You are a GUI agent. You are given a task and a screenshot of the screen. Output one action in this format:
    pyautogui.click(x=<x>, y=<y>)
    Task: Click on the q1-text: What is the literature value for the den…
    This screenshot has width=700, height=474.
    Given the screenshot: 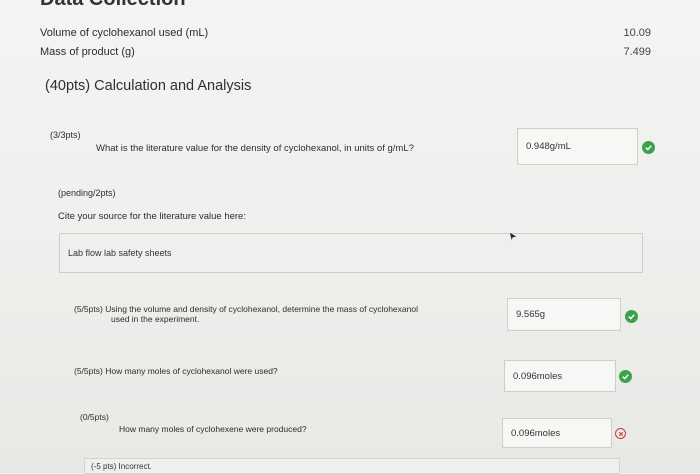 What is the action you would take?
    pyautogui.click(x=255, y=148)
    